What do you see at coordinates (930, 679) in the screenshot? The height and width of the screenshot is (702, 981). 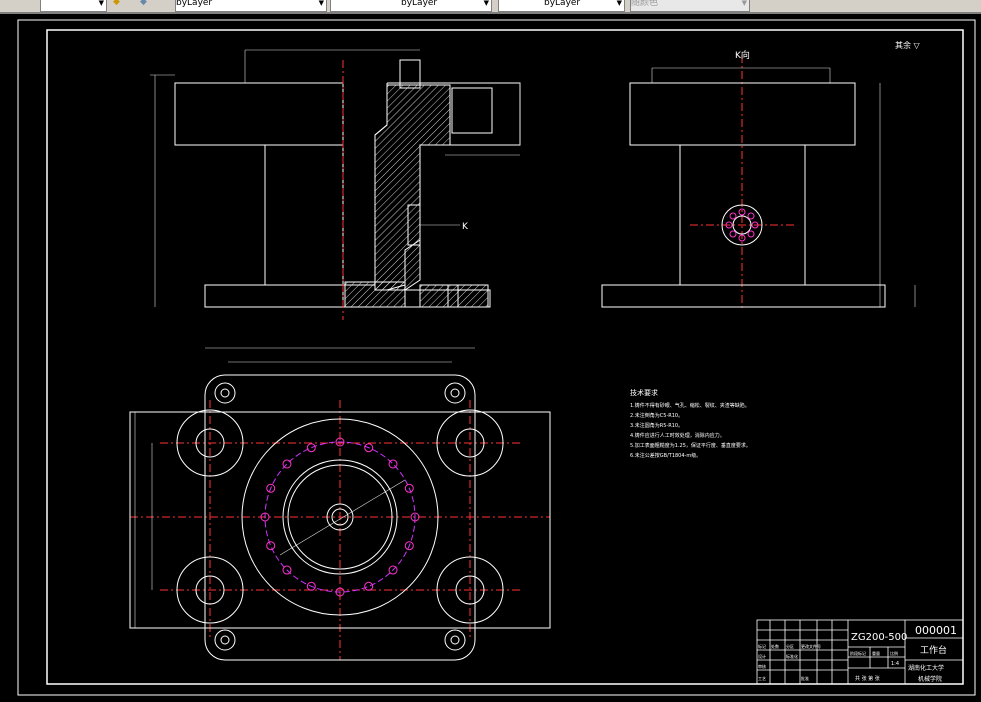 I see `department: 机械学院` at bounding box center [930, 679].